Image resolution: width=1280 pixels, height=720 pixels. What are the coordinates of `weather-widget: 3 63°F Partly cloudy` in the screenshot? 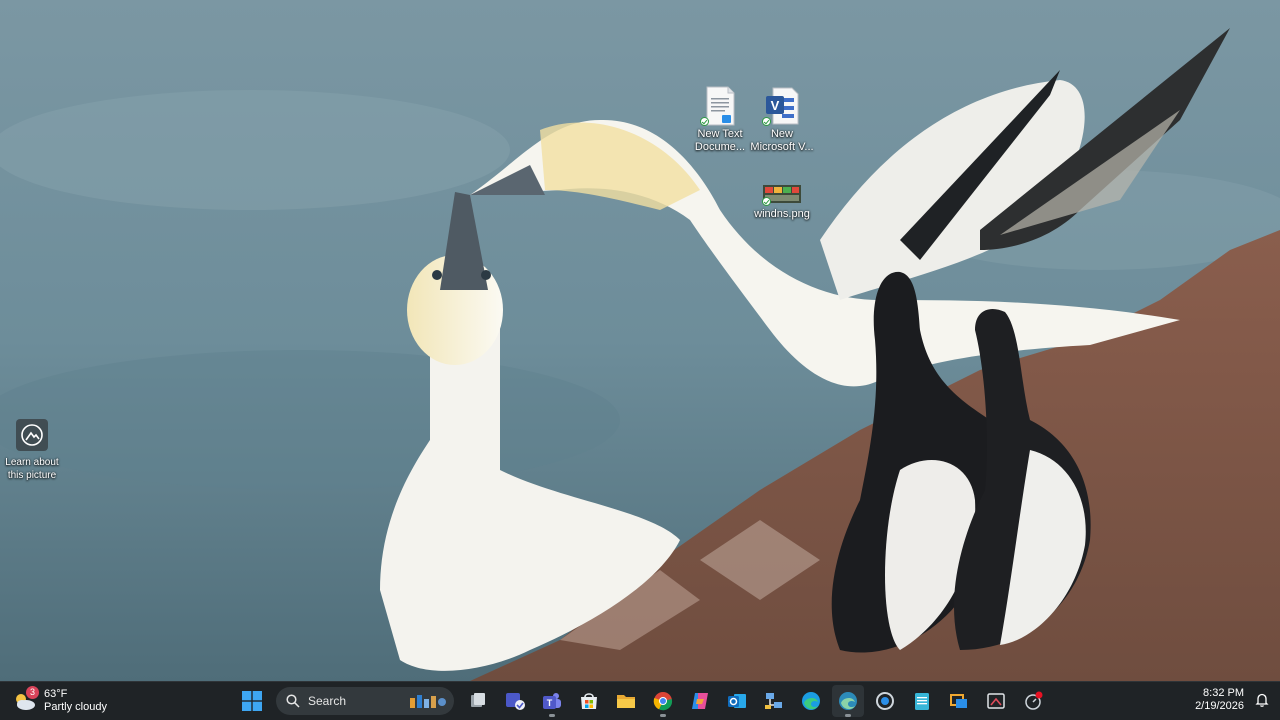 It's located at (59, 701).